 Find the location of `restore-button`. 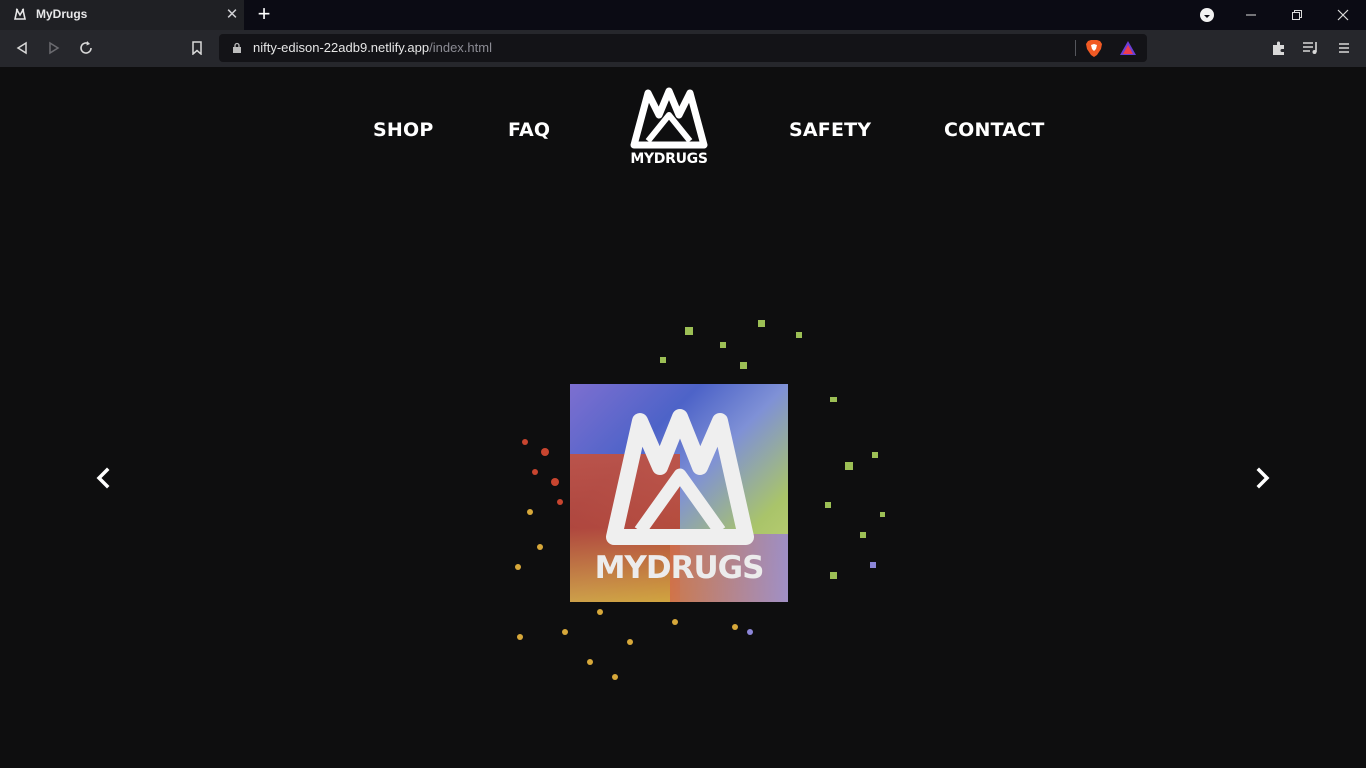

restore-button is located at coordinates (1297, 15).